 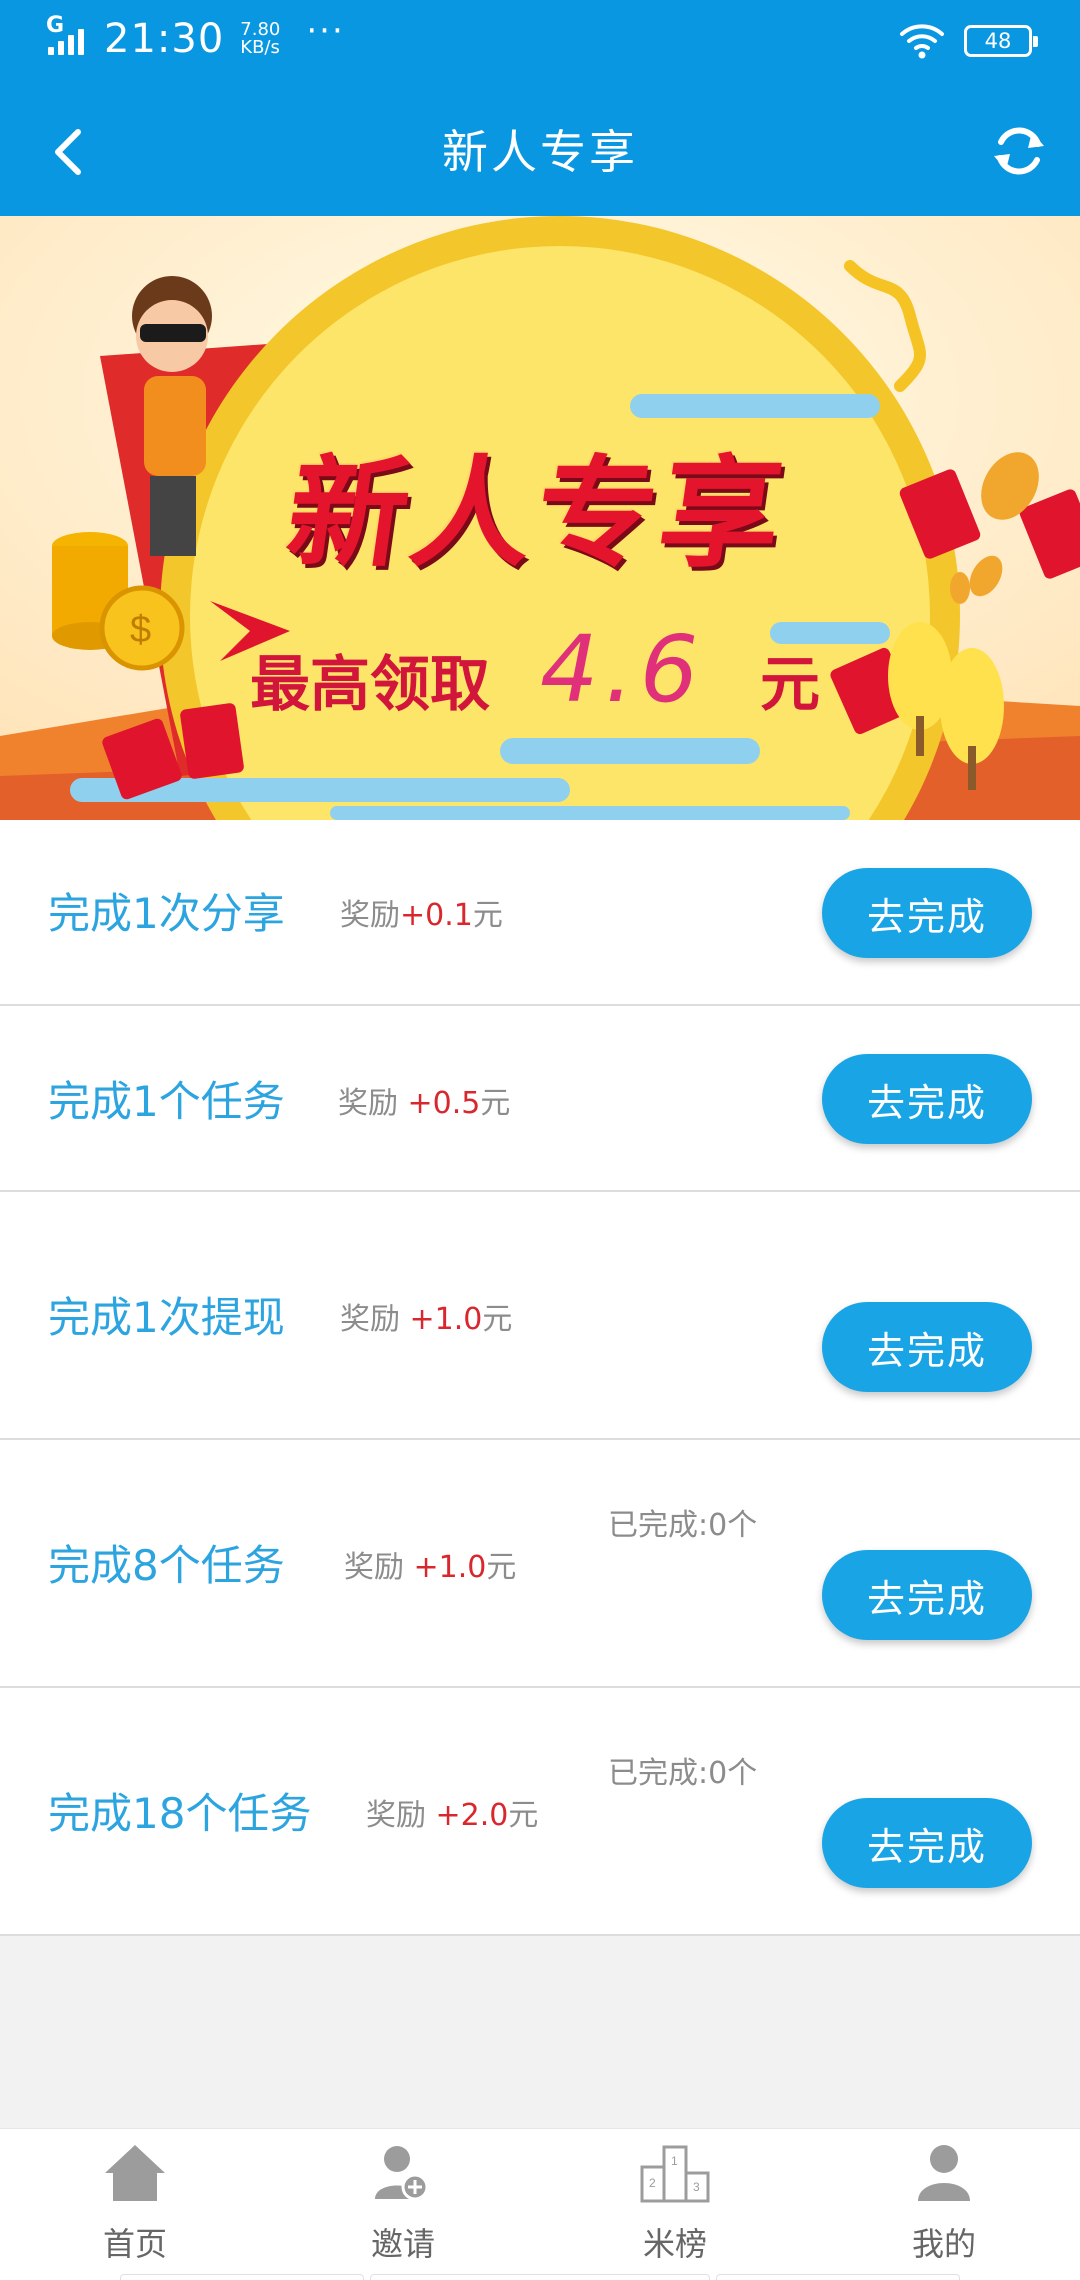 What do you see at coordinates (436, 915) in the screenshot?
I see `reward-amount: +0.1` at bounding box center [436, 915].